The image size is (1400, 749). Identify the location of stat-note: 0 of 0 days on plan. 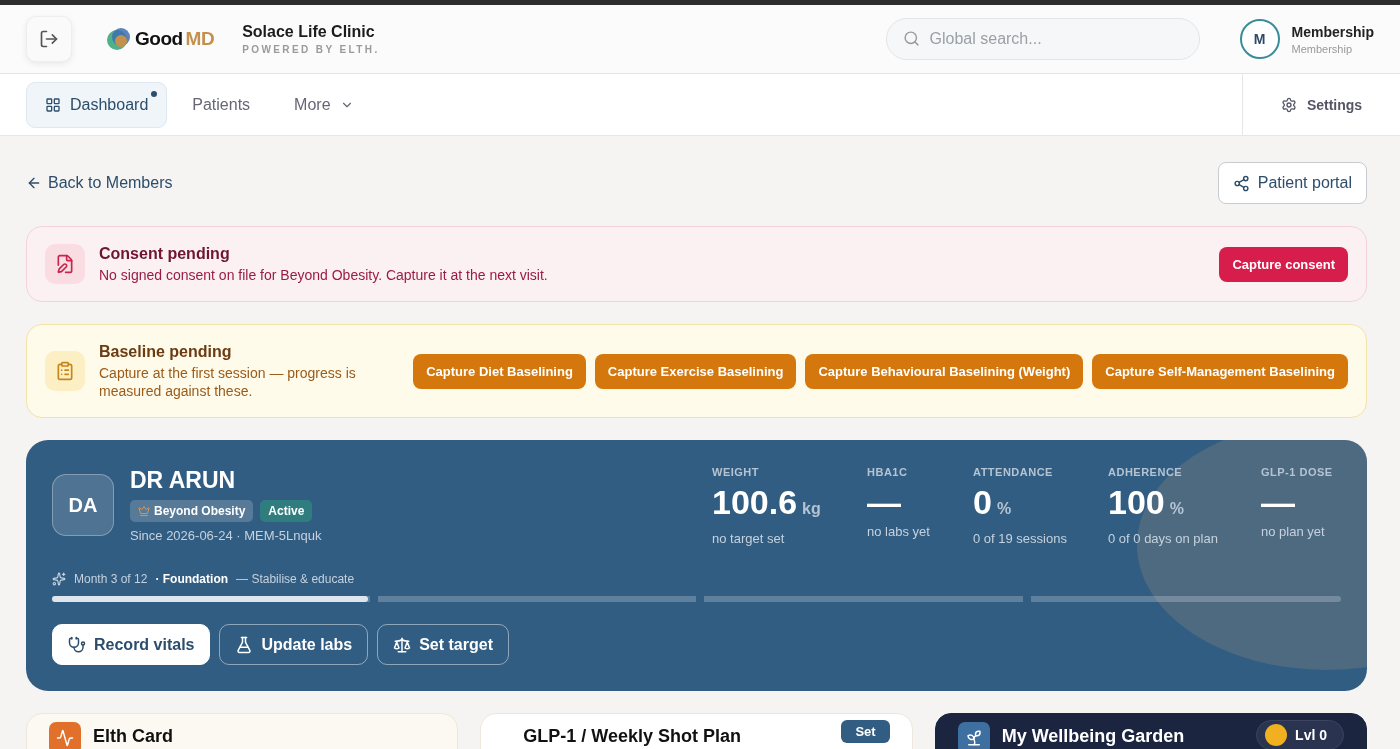
(1163, 538).